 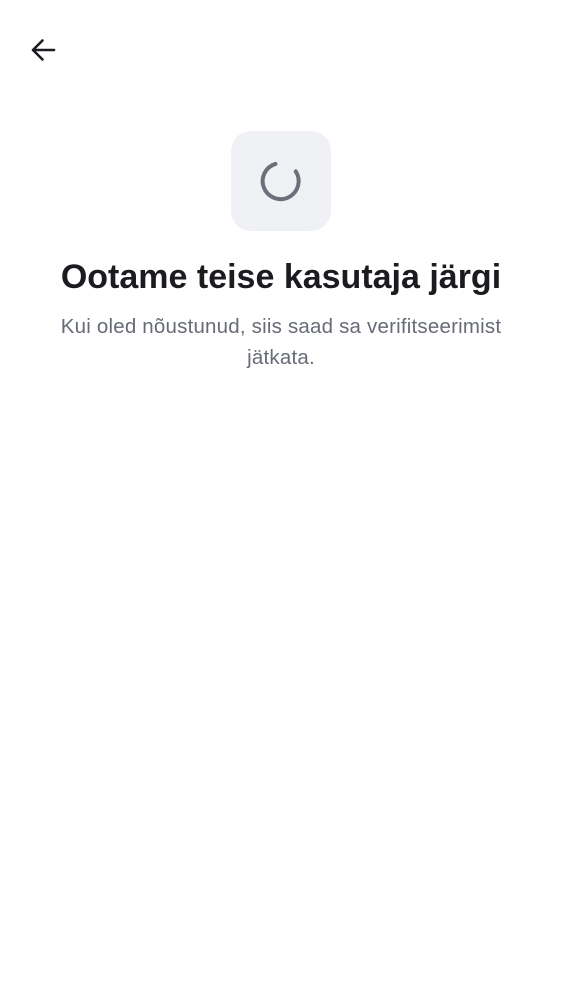 I want to click on back-button, so click(x=43, y=50).